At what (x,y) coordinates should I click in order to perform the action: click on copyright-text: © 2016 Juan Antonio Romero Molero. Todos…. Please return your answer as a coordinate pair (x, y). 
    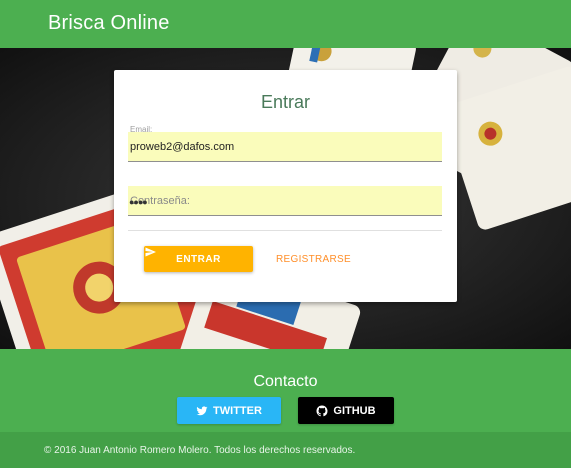
    Looking at the image, I should click on (200, 450).